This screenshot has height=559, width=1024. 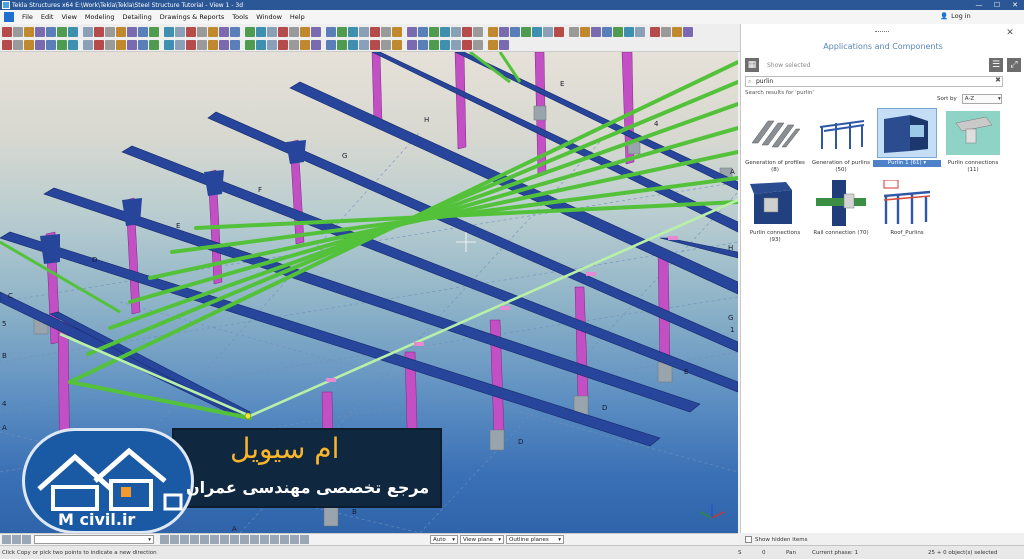 I want to click on menu-file: File, so click(x=27, y=17).